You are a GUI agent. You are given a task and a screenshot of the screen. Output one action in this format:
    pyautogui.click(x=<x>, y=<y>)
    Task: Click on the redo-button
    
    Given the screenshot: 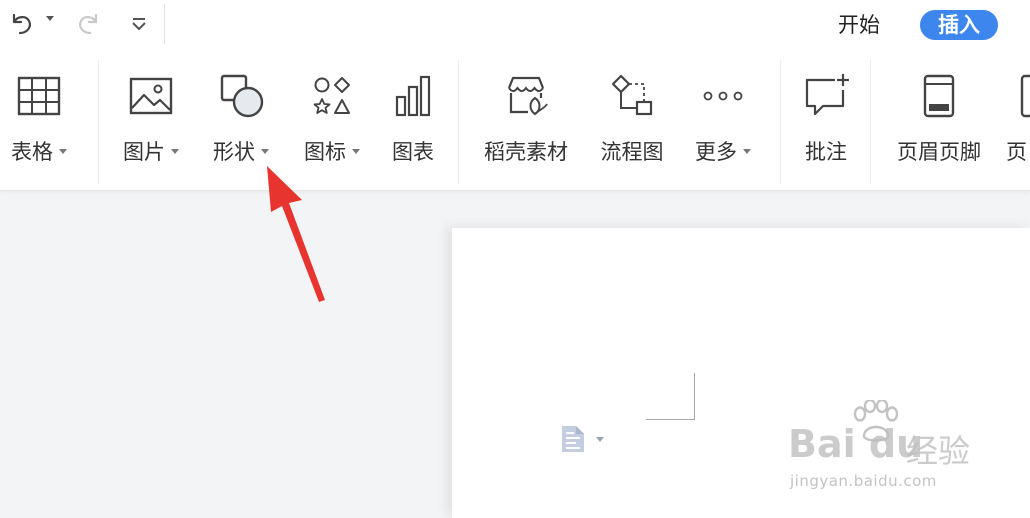 What is the action you would take?
    pyautogui.click(x=89, y=23)
    